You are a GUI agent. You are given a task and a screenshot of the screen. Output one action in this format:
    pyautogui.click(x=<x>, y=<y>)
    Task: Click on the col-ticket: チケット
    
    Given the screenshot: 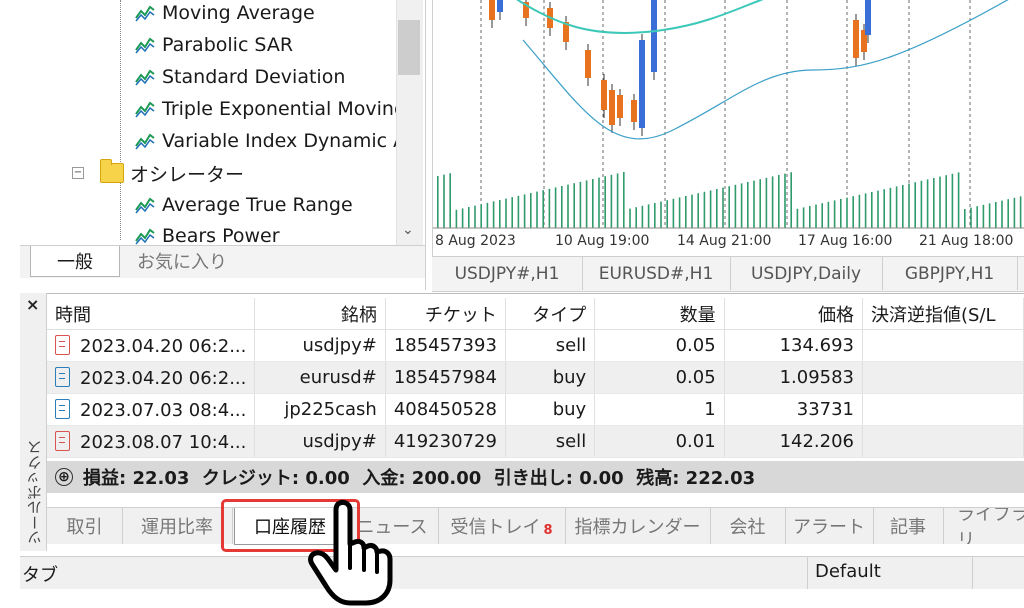 What is the action you would take?
    pyautogui.click(x=445, y=314)
    